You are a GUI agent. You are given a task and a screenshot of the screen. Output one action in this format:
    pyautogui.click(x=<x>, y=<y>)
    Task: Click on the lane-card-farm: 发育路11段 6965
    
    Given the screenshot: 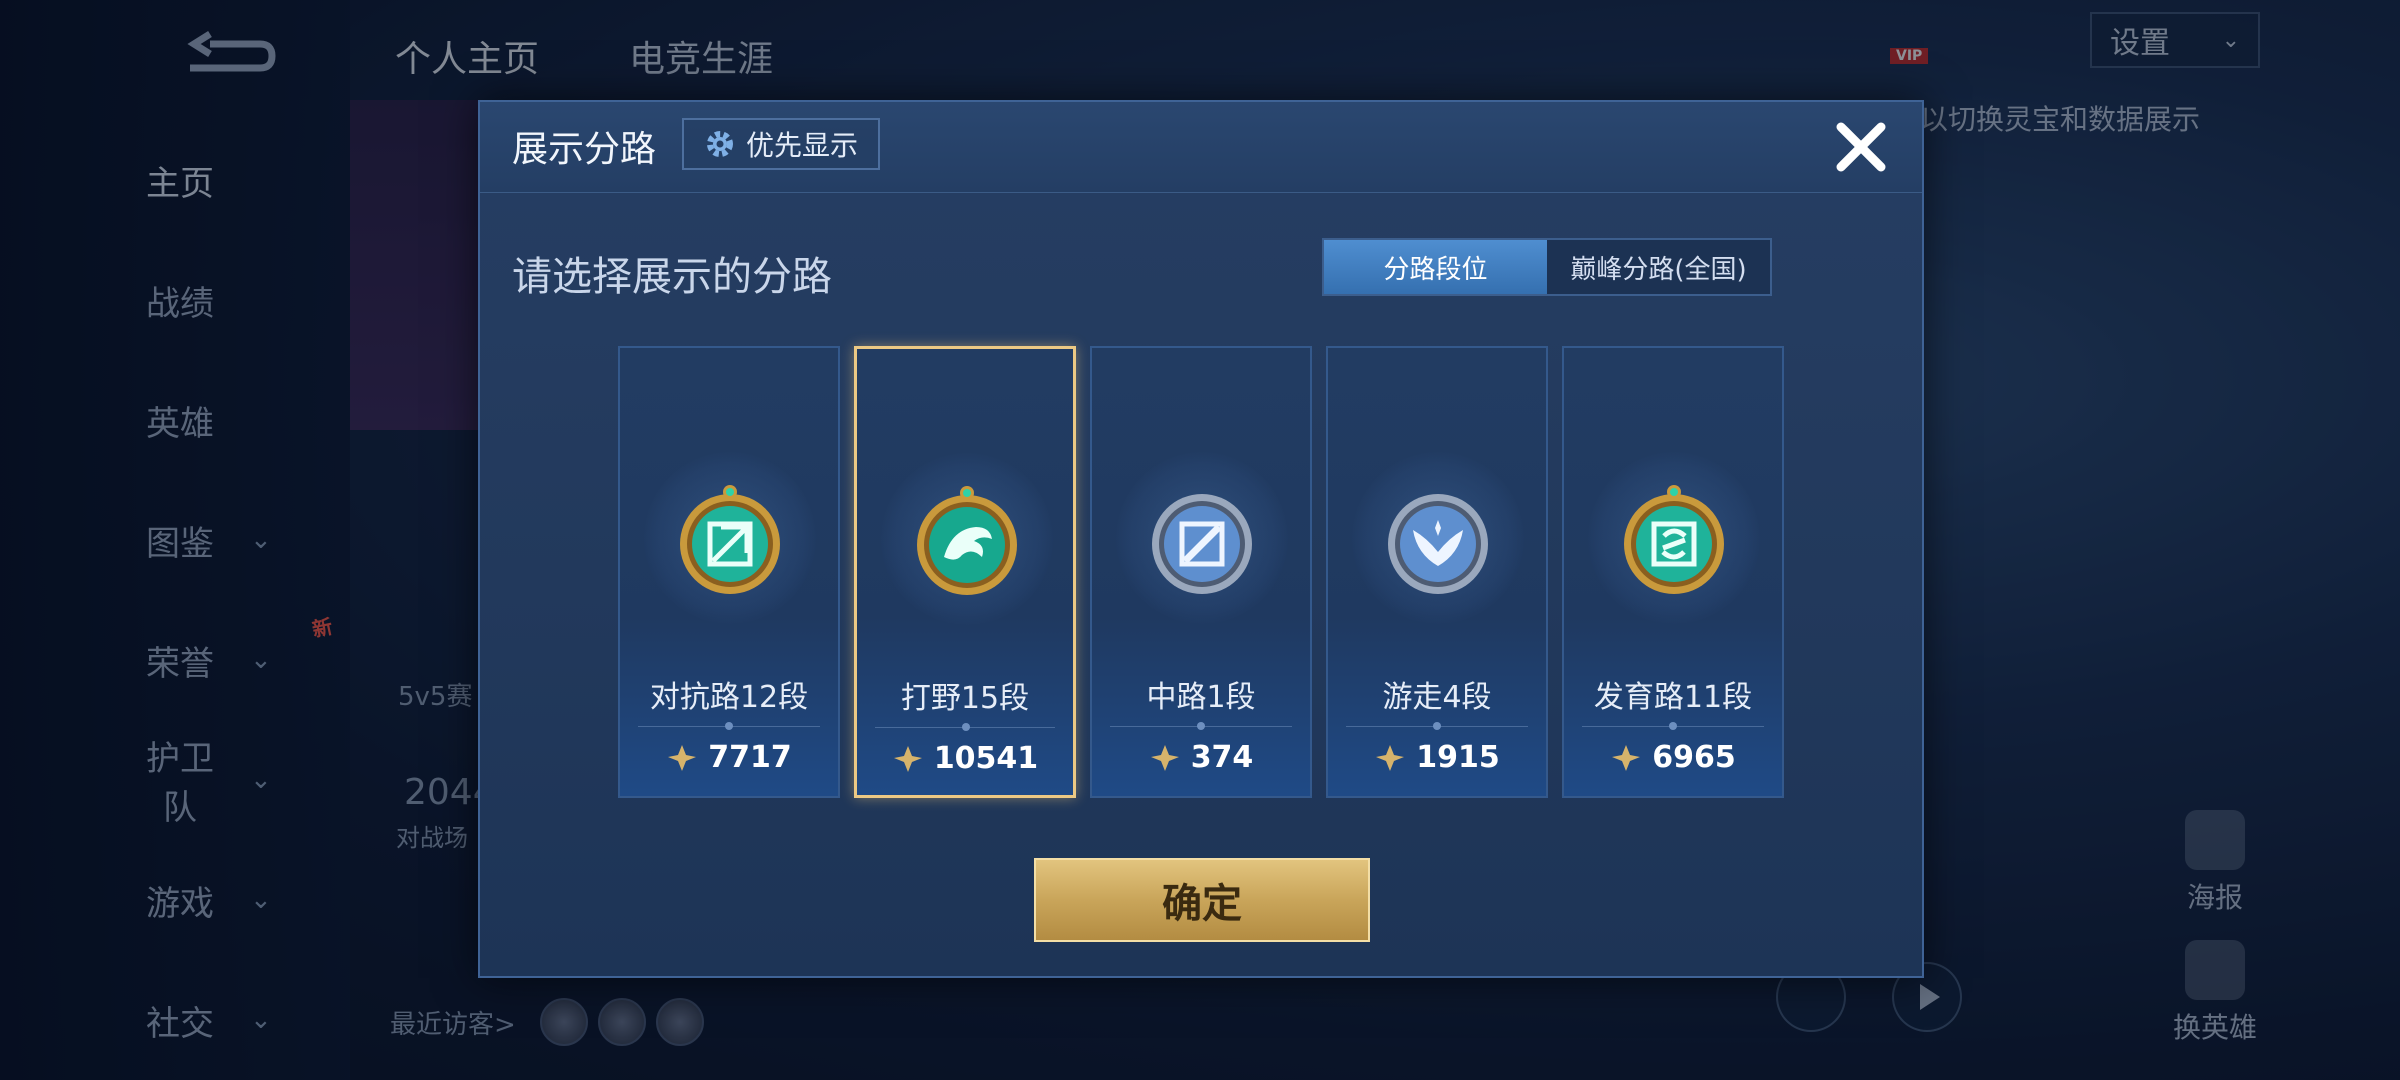 What is the action you would take?
    pyautogui.click(x=1673, y=572)
    